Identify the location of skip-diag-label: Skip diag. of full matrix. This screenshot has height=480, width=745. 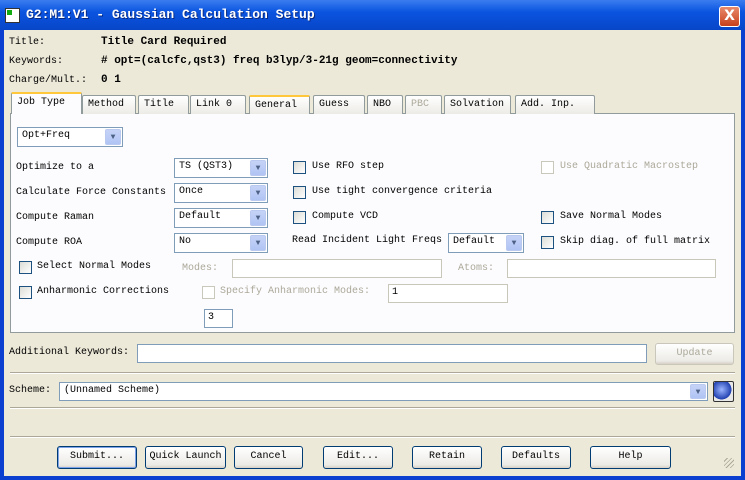
(635, 241).